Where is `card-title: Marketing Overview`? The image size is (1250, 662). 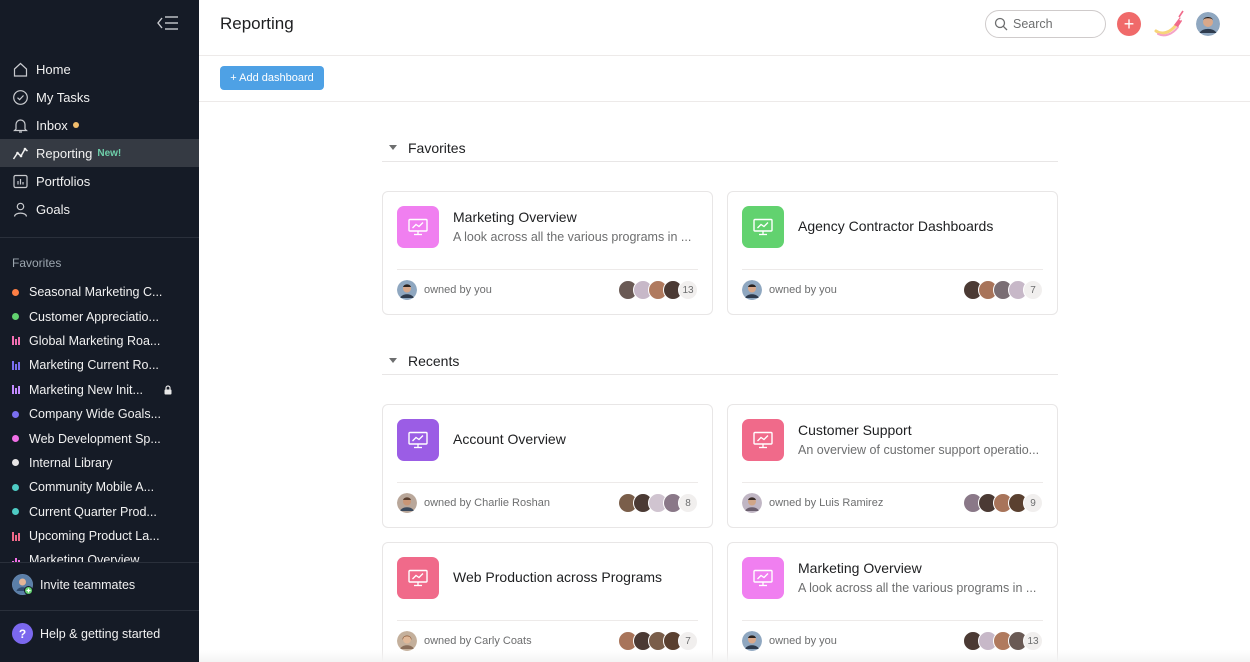 card-title: Marketing Overview is located at coordinates (860, 568).